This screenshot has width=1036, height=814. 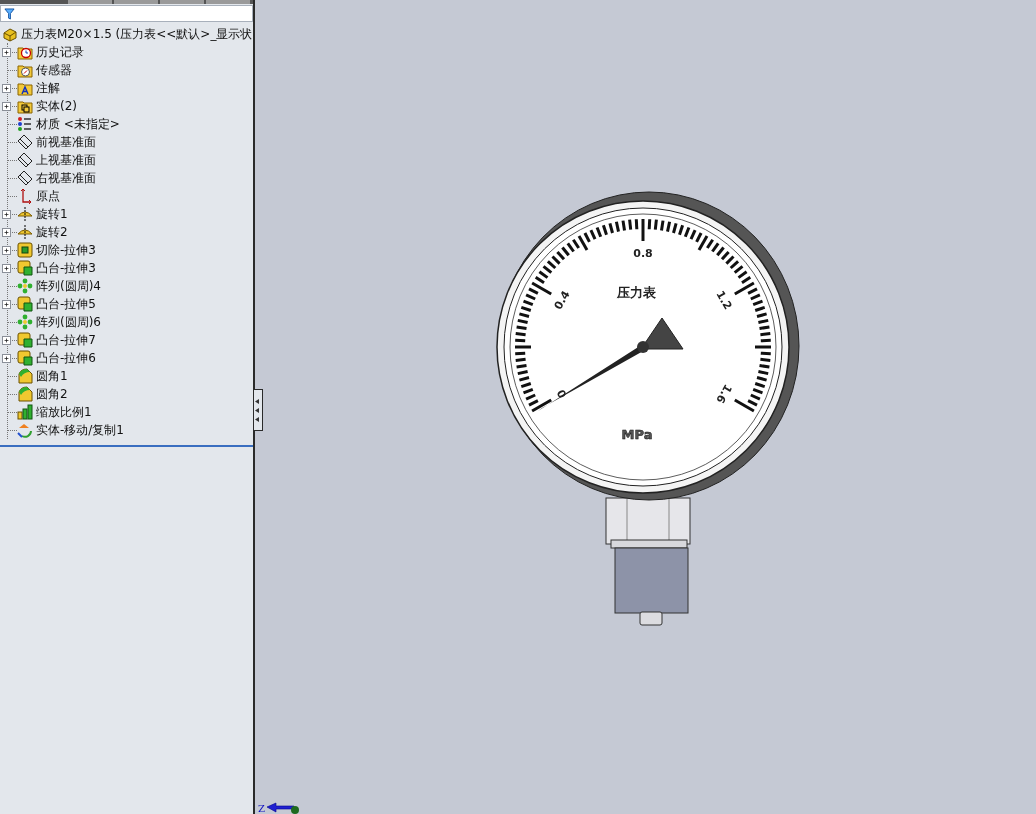 What do you see at coordinates (52, 394) in the screenshot?
I see `tree-item: 圆角2` at bounding box center [52, 394].